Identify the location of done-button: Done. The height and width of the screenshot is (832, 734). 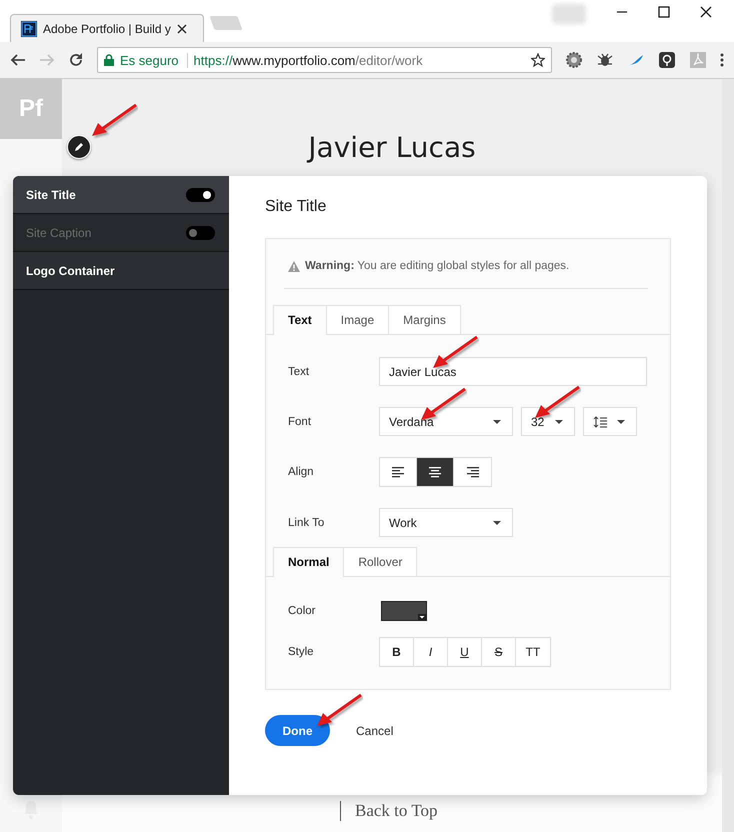
(297, 730).